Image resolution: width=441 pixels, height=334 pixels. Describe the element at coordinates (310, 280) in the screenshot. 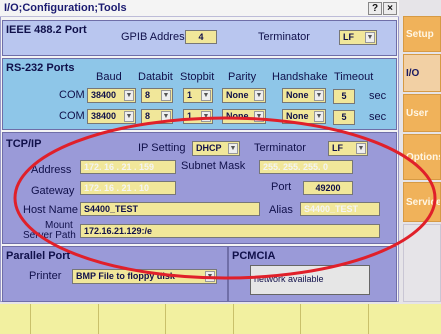

I see `pcmcia-status-box: network available` at that location.